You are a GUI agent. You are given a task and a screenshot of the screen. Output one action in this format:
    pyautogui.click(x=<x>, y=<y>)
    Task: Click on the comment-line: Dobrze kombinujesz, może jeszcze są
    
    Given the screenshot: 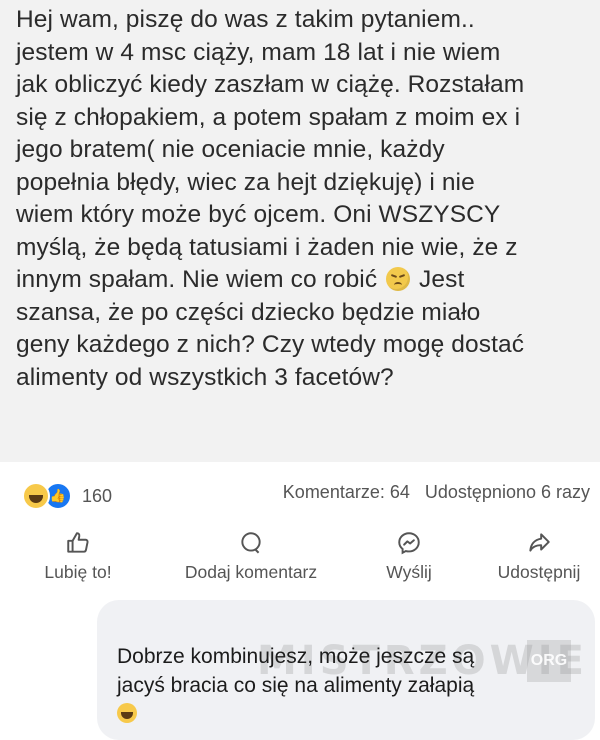 What is the action you would take?
    pyautogui.click(x=296, y=656)
    